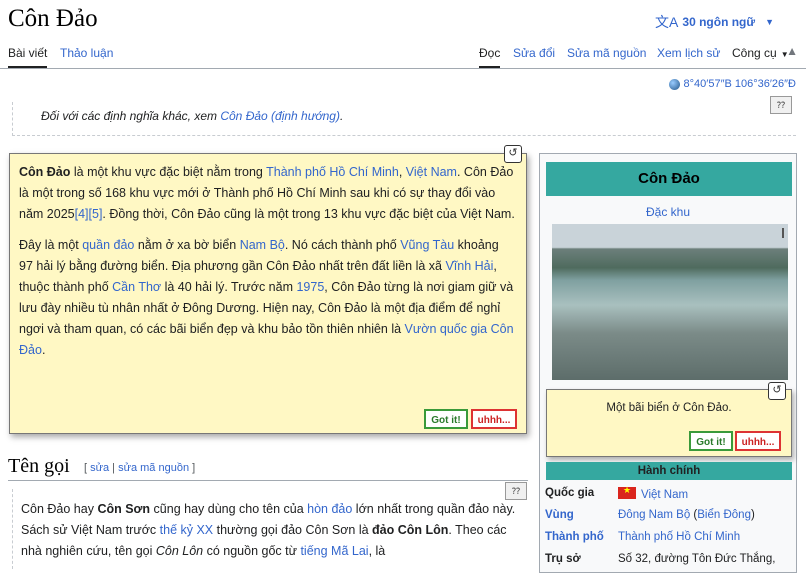 This screenshot has width=806, height=573. What do you see at coordinates (268, 480) in the screenshot?
I see `divider` at bounding box center [268, 480].